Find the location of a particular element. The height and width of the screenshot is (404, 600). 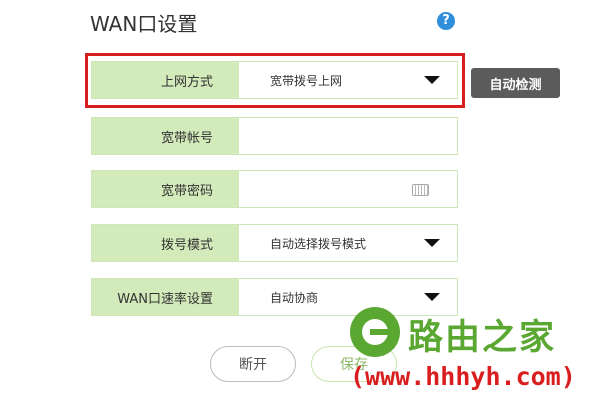

watermark-logo-bar is located at coordinates (381, 332).